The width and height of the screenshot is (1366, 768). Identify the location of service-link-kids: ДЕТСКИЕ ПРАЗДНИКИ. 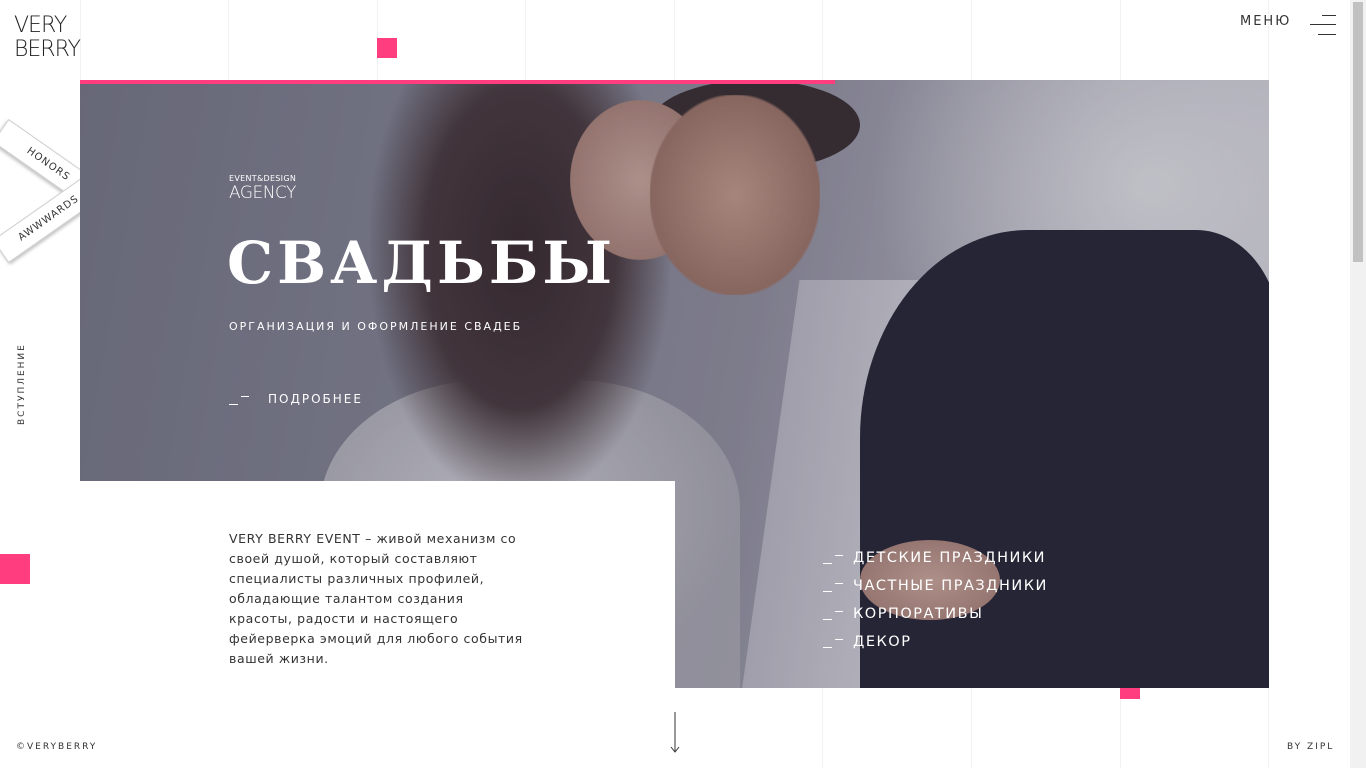
(935, 558).